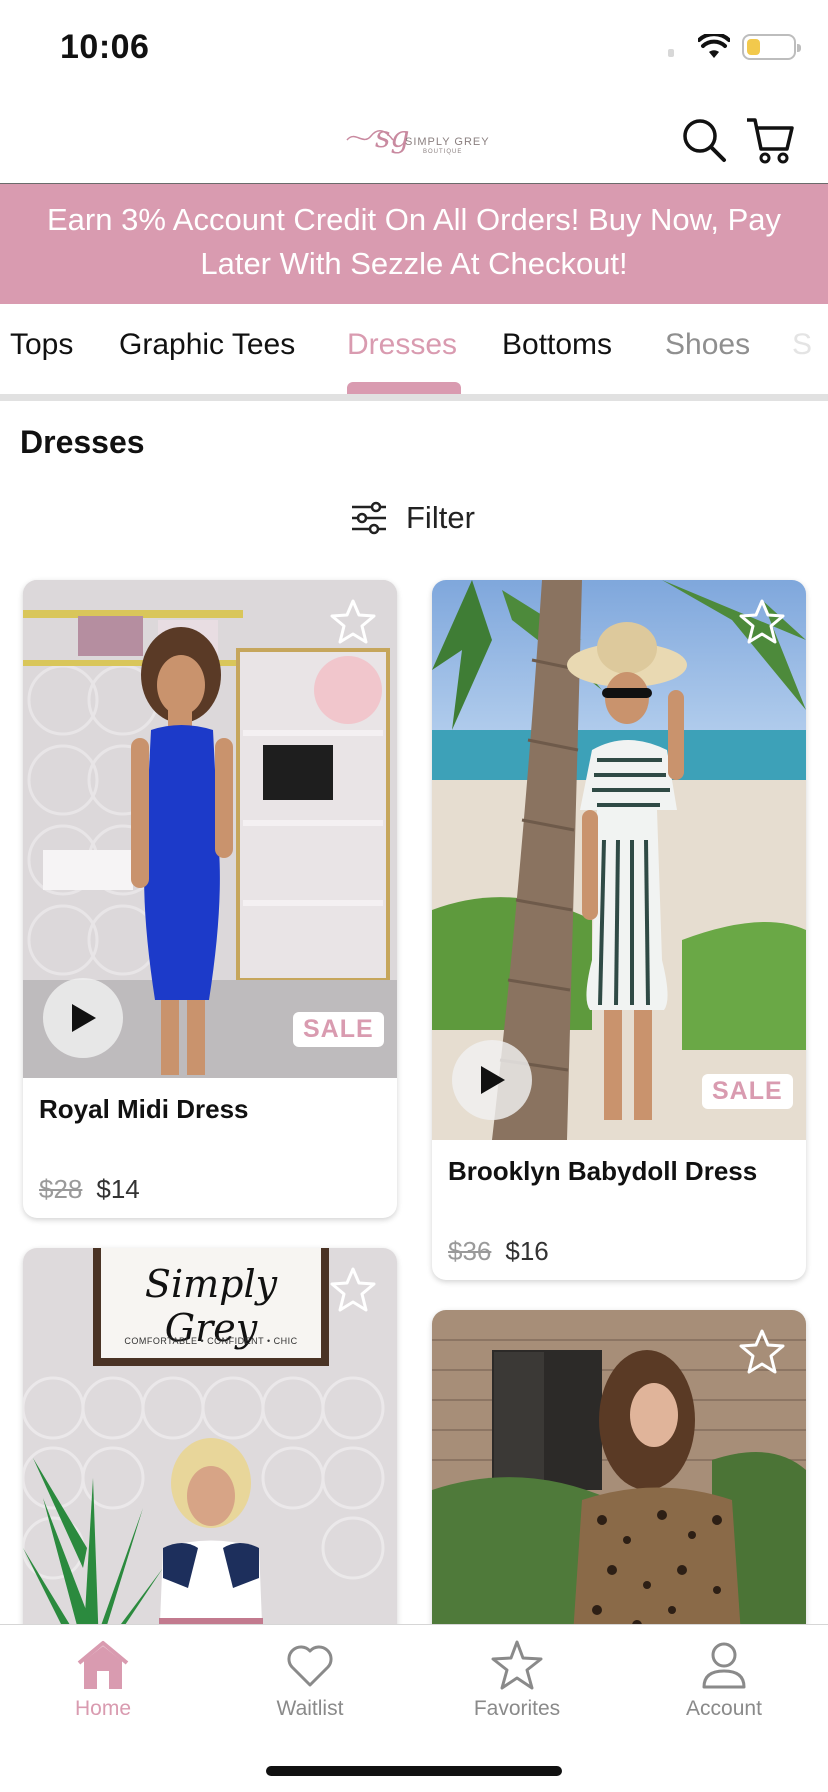 This screenshot has height=1792, width=828. Describe the element at coordinates (310, 1708) in the screenshot. I see `tabbar-waitlist-label: Waitlist` at that location.